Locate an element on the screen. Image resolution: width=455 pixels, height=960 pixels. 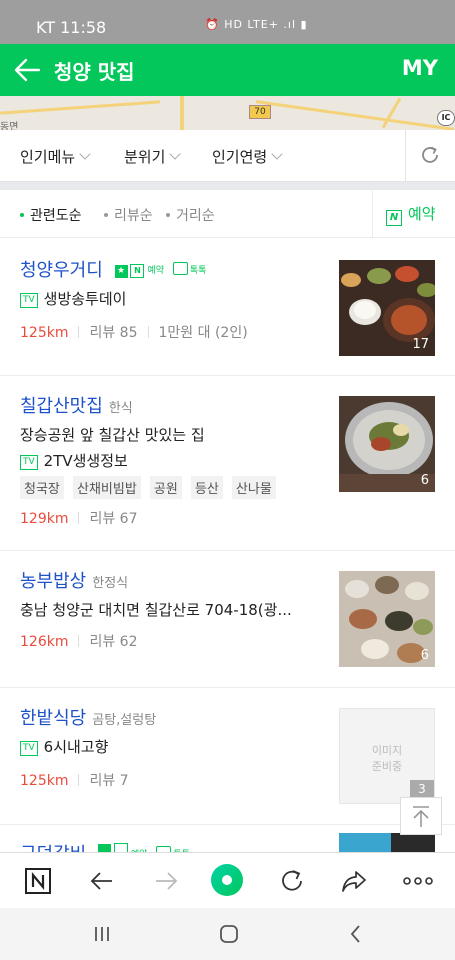
my-button: MY is located at coordinates (420, 68).